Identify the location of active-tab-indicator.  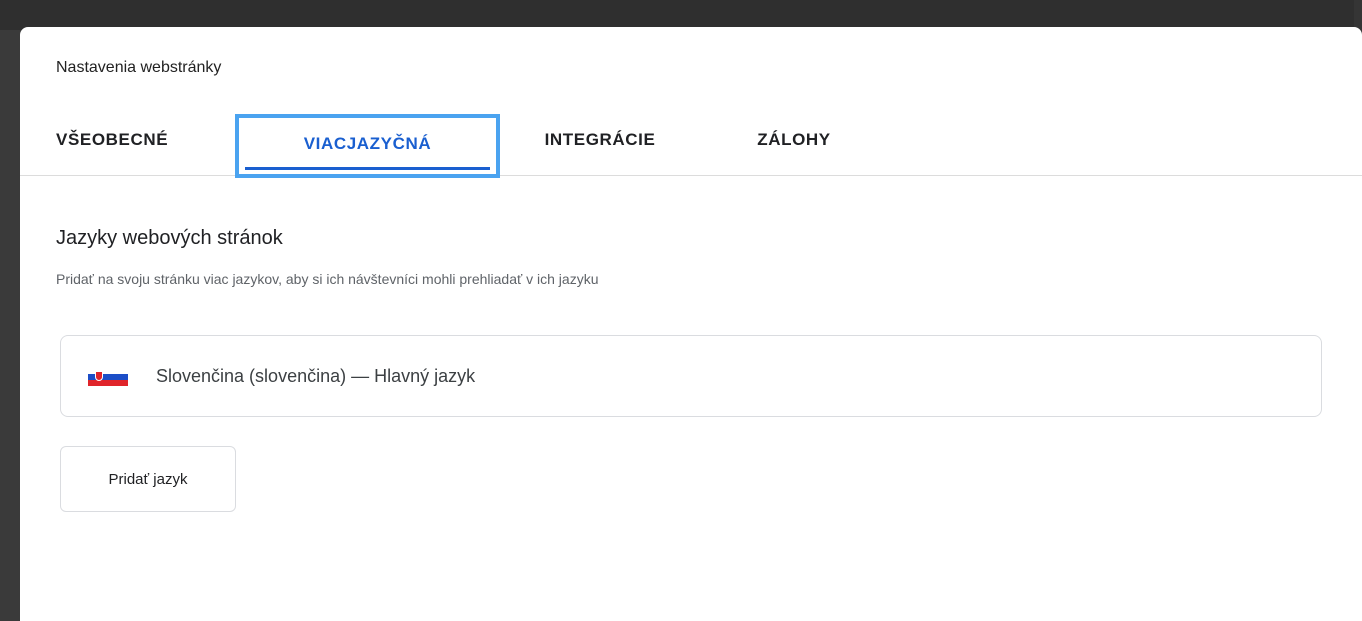
(367, 168).